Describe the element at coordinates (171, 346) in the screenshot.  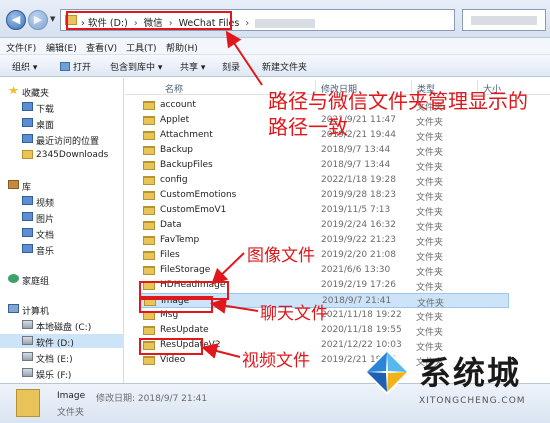
I see `video-highlight-box` at that location.